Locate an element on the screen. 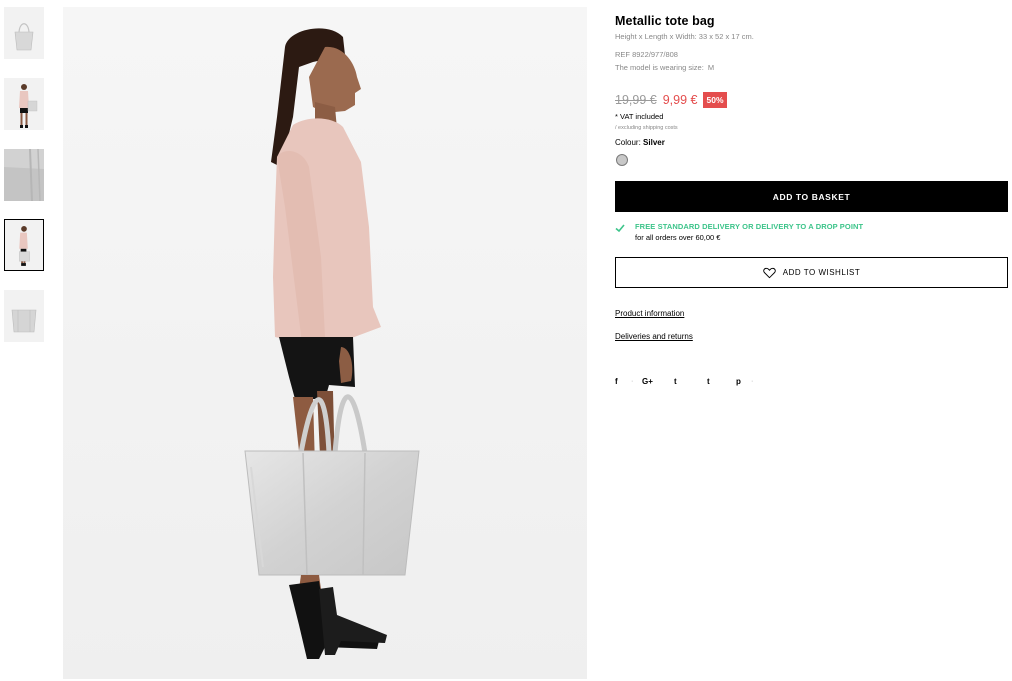  deliveries-returns-link: Deliveries and returns is located at coordinates (654, 336).